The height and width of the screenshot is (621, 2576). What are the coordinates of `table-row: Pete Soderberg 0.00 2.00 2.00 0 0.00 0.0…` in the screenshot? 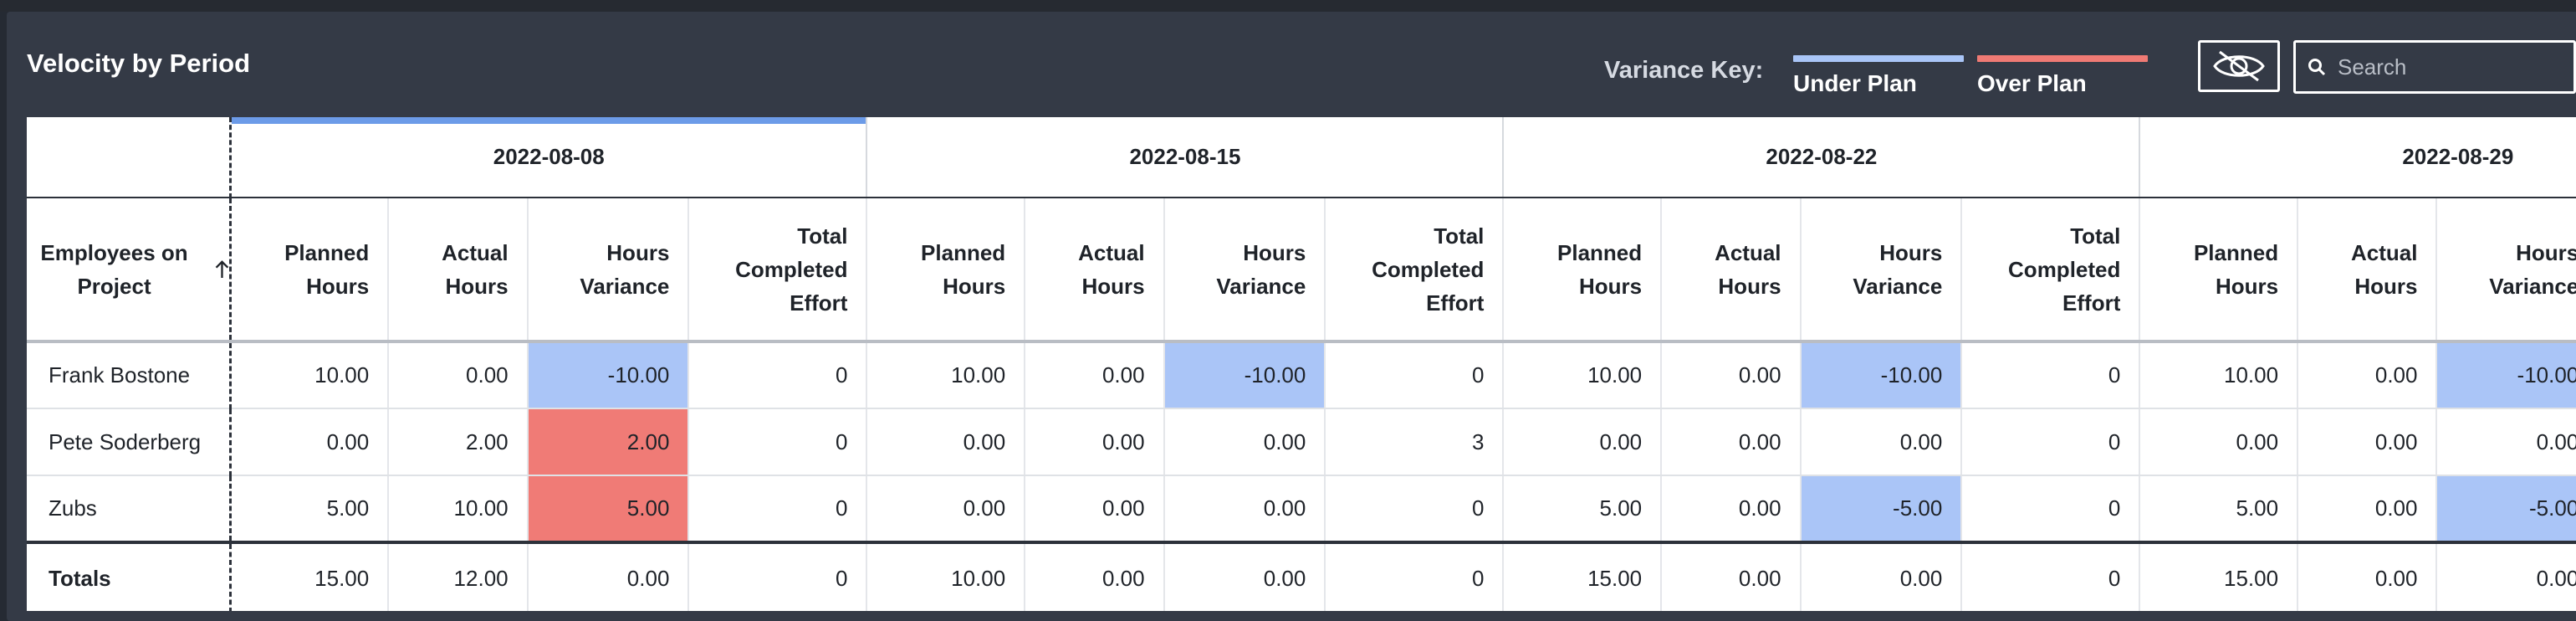 It's located at (1301, 442).